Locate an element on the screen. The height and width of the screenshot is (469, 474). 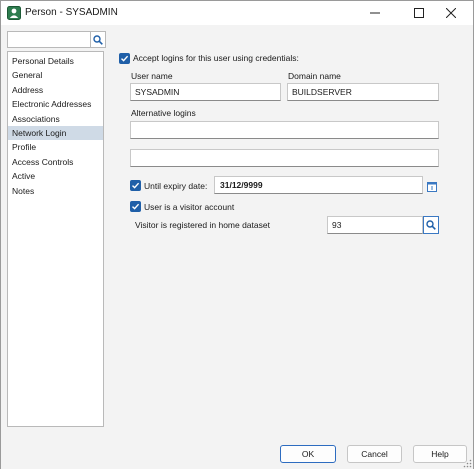
sidebar-item-access-controls: Access Controls is located at coordinates (55, 162).